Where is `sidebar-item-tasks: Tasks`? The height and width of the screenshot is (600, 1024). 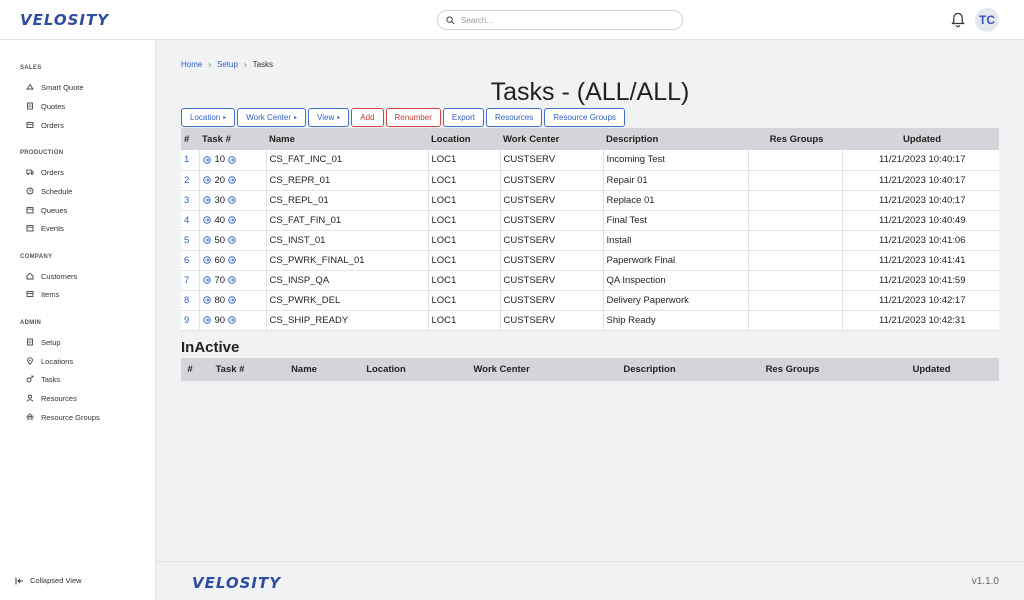 sidebar-item-tasks: Tasks is located at coordinates (43, 379).